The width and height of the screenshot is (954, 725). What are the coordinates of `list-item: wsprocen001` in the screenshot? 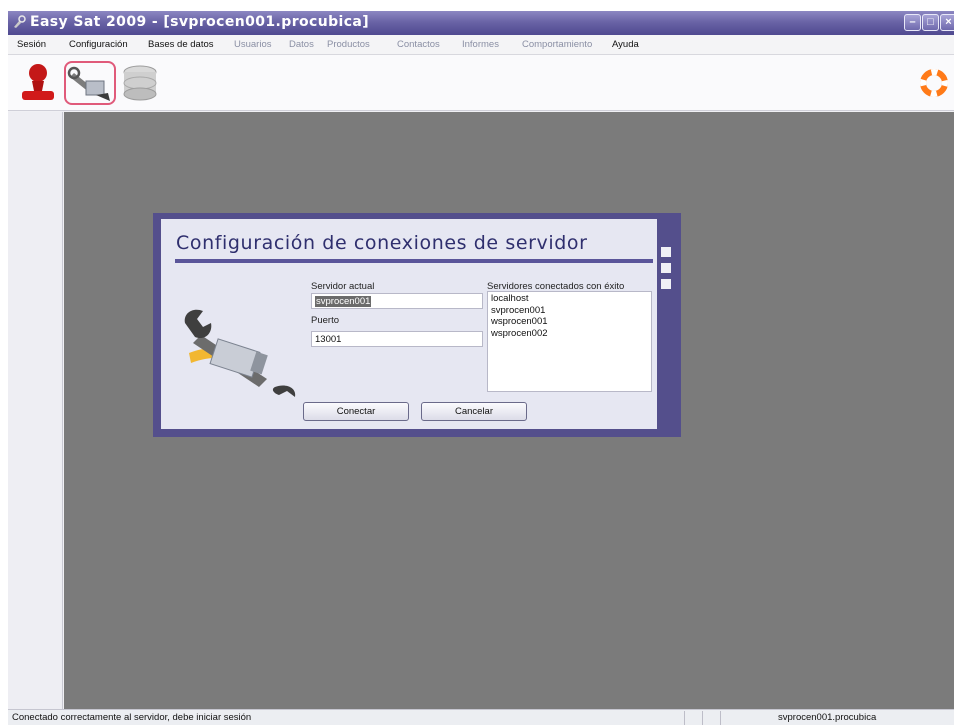 It's located at (569, 322).